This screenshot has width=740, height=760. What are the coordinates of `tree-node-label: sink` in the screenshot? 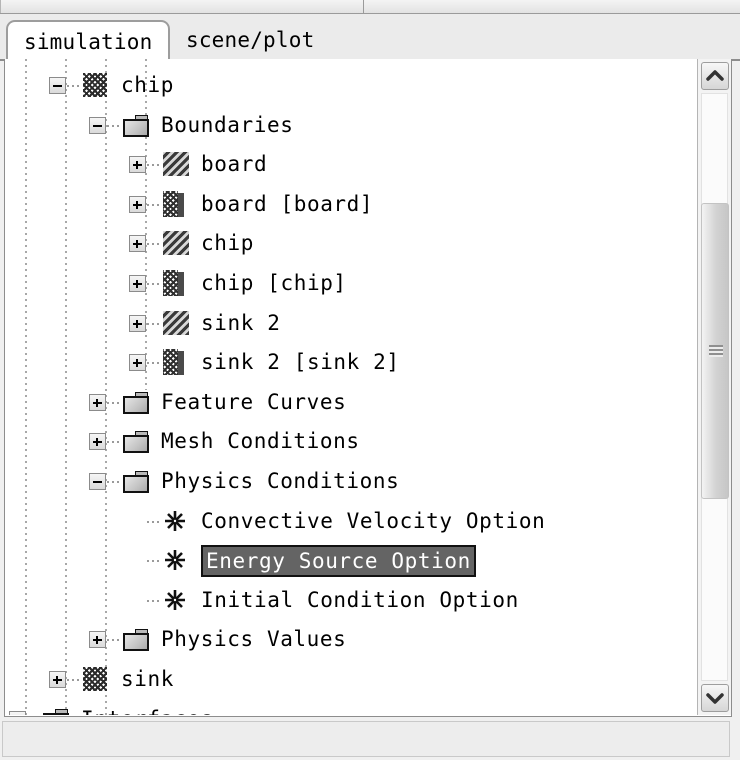 It's located at (147, 679).